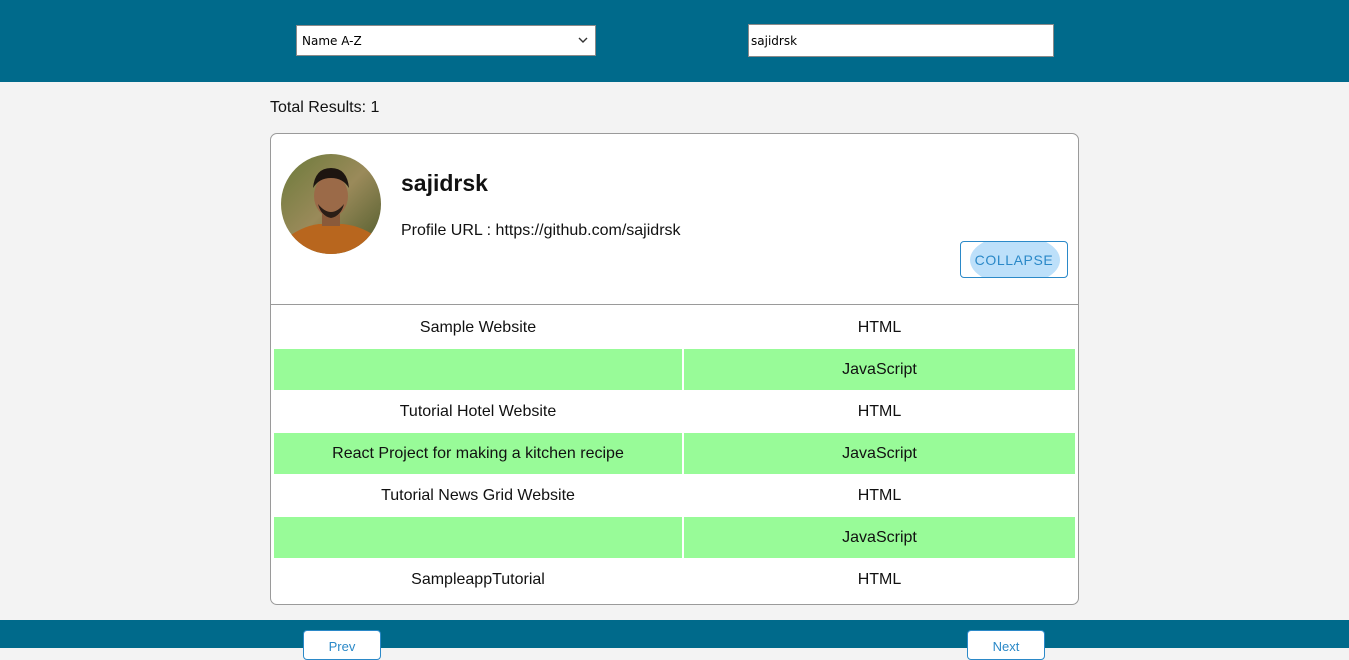  I want to click on collapse-button-label: COLLAPSE, so click(1014, 259).